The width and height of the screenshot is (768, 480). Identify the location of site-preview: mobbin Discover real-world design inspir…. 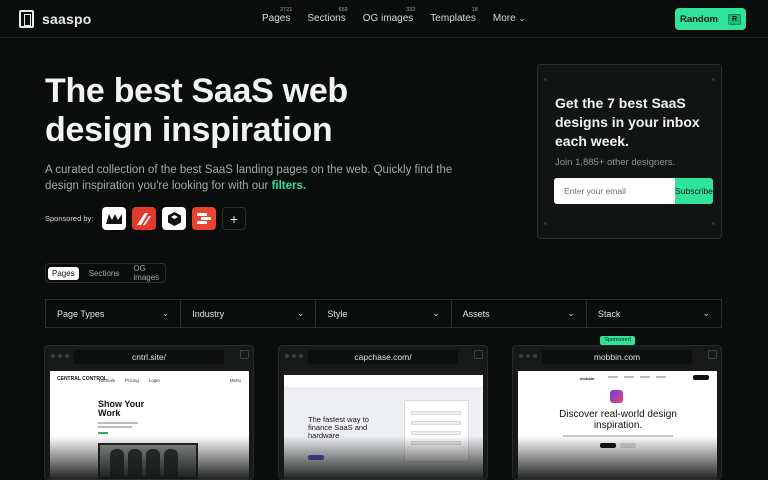
(617, 425).